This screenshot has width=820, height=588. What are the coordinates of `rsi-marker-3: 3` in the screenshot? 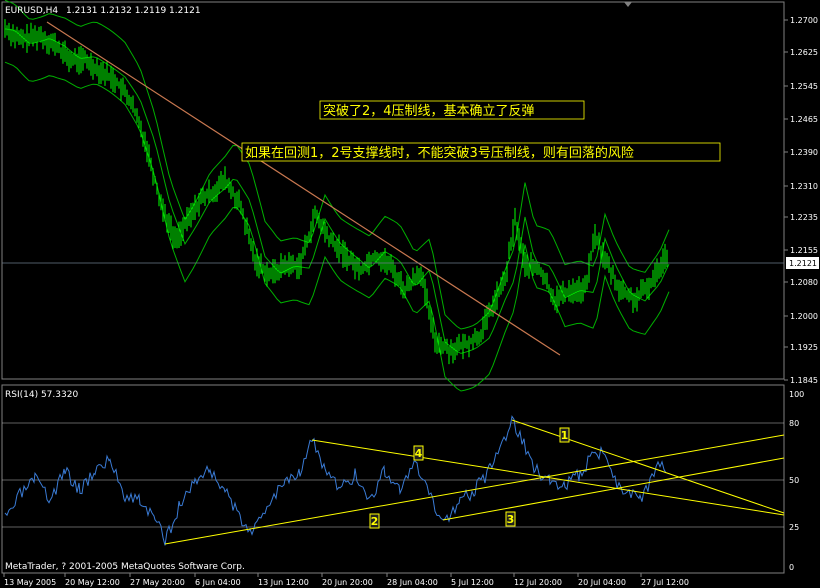 It's located at (510, 519).